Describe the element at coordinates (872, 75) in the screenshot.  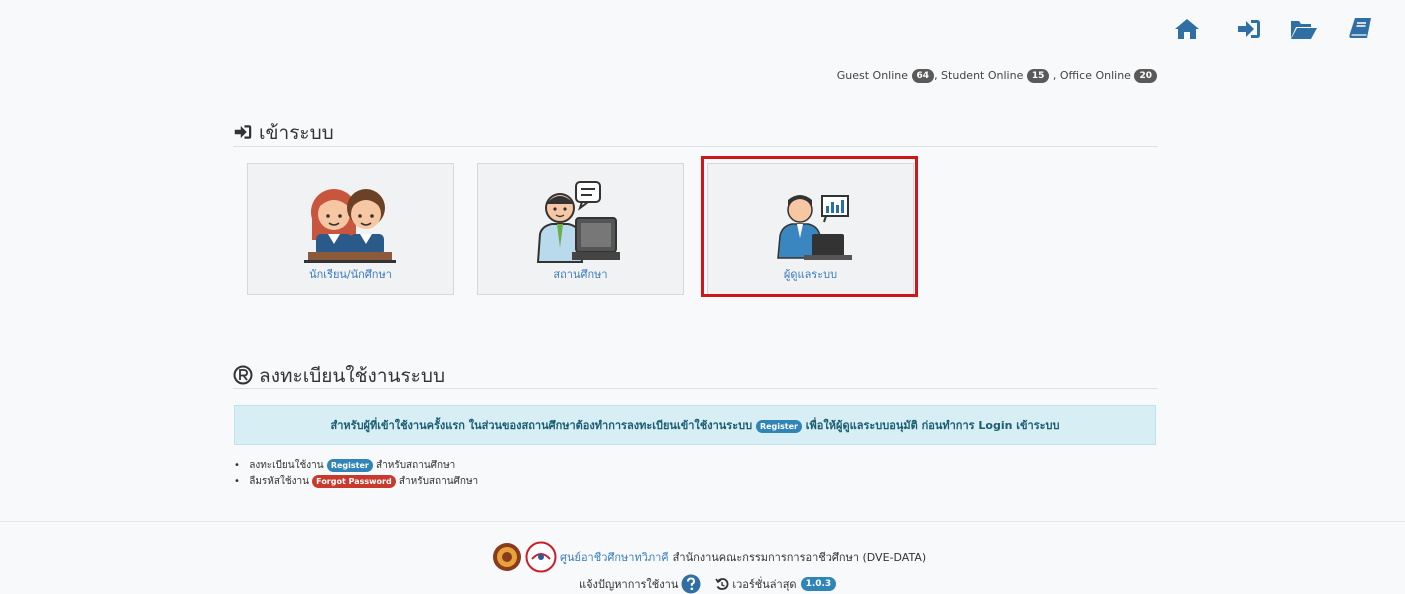
I see `guest-online-label: Guest Online` at that location.